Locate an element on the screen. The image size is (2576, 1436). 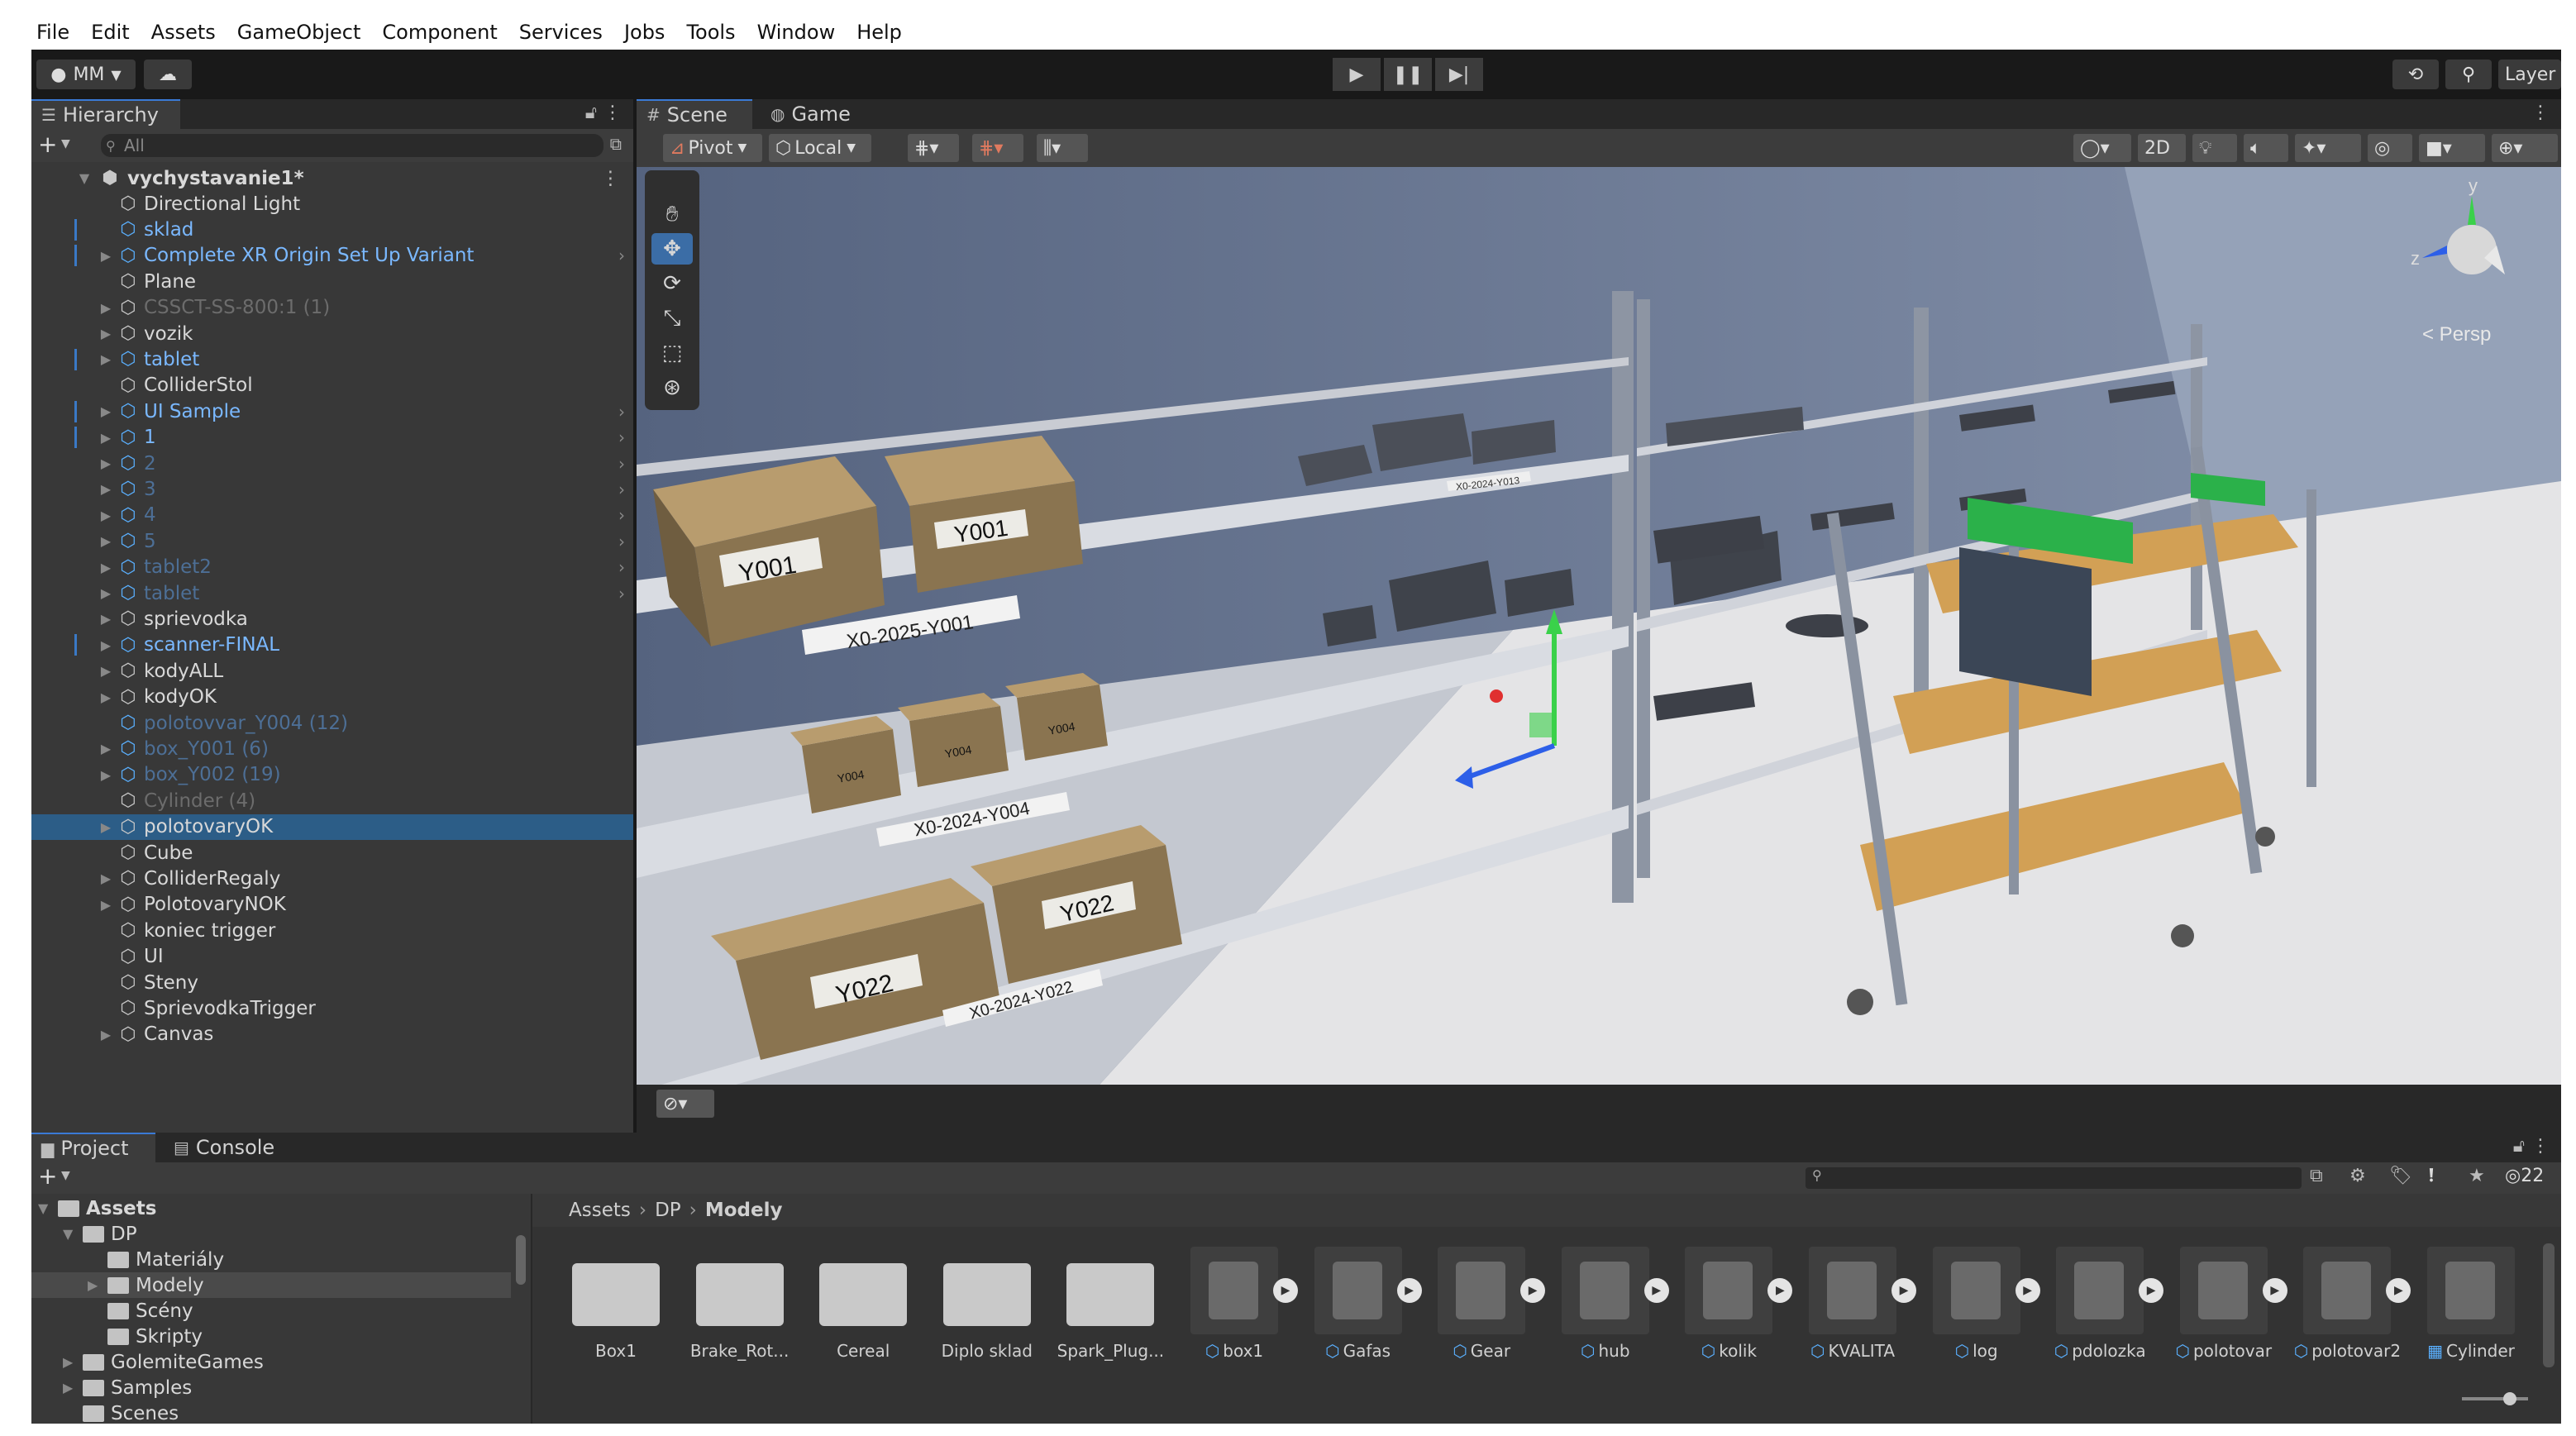
hierarchy-item: ⬡ ColliderStol is located at coordinates (332, 385).